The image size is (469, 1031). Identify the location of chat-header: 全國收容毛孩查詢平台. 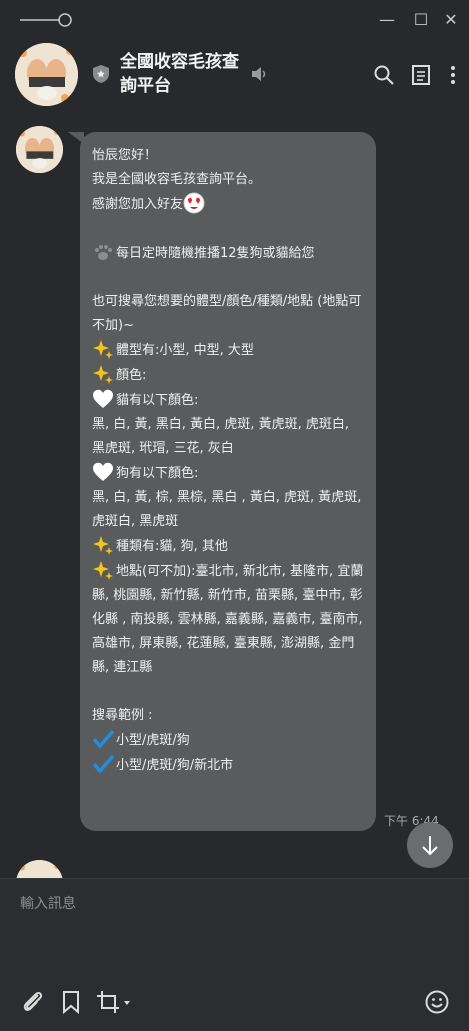
(234, 76).